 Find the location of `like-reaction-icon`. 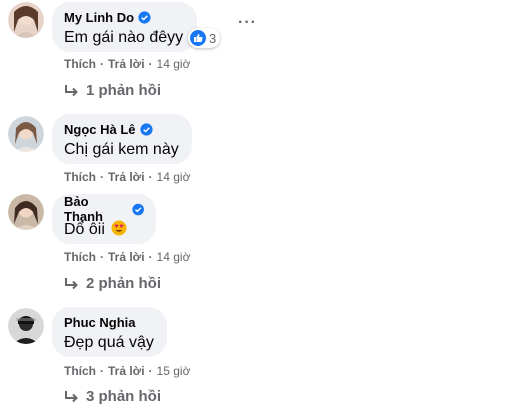

like-reaction-icon is located at coordinates (198, 38).